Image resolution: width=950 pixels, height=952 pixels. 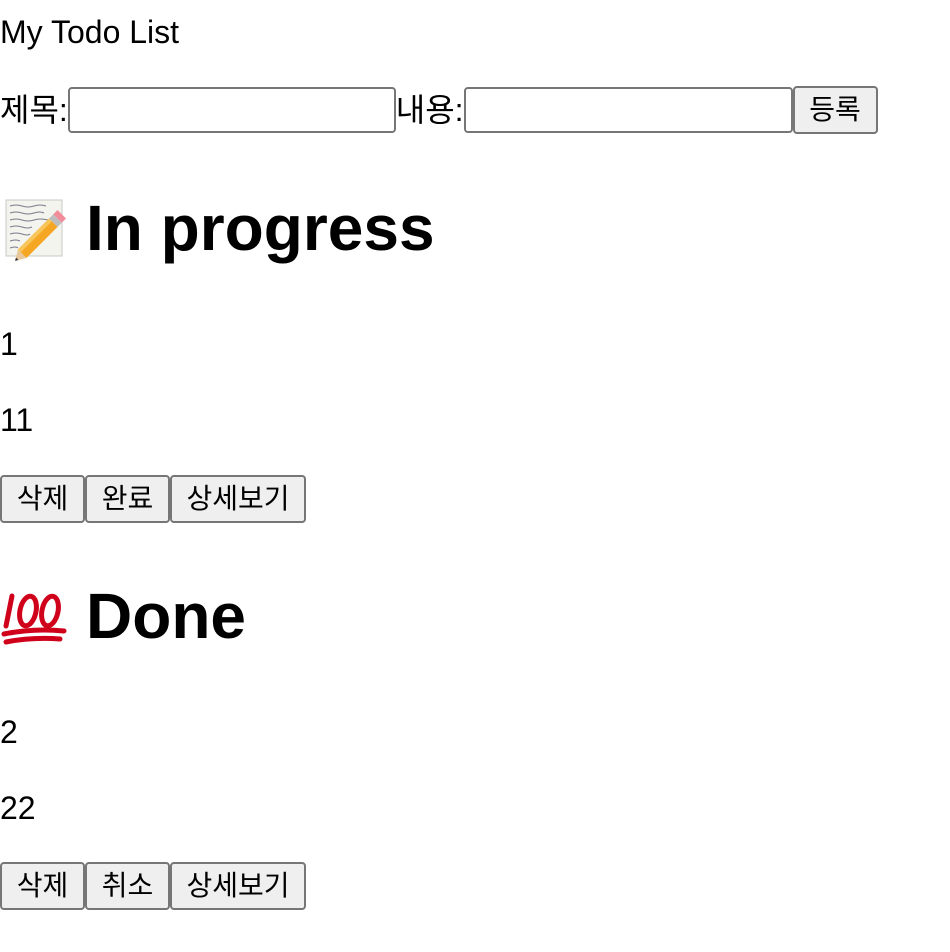 What do you see at coordinates (166, 616) in the screenshot?
I see `section-heading-text: Done` at bounding box center [166, 616].